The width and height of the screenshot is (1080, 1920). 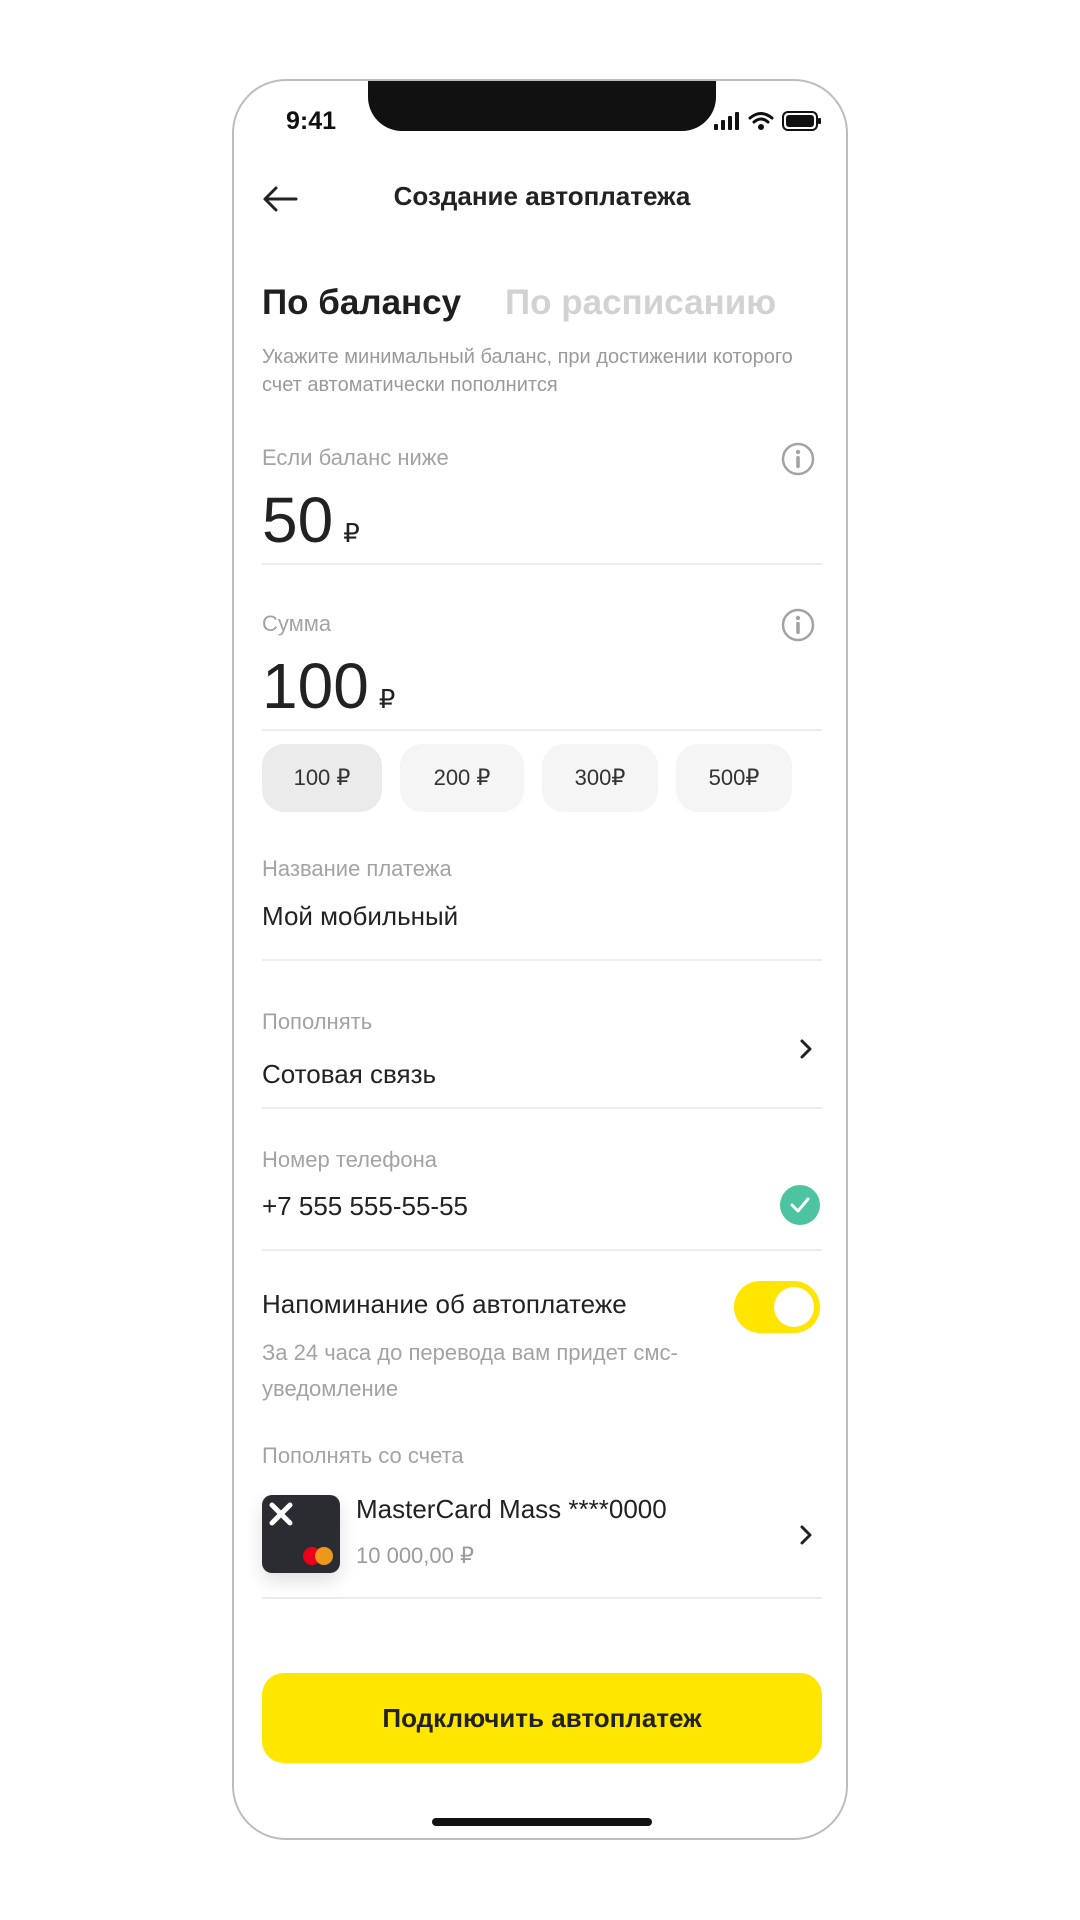 What do you see at coordinates (363, 1455) in the screenshot?
I see `source-label: Пополнять со счета` at bounding box center [363, 1455].